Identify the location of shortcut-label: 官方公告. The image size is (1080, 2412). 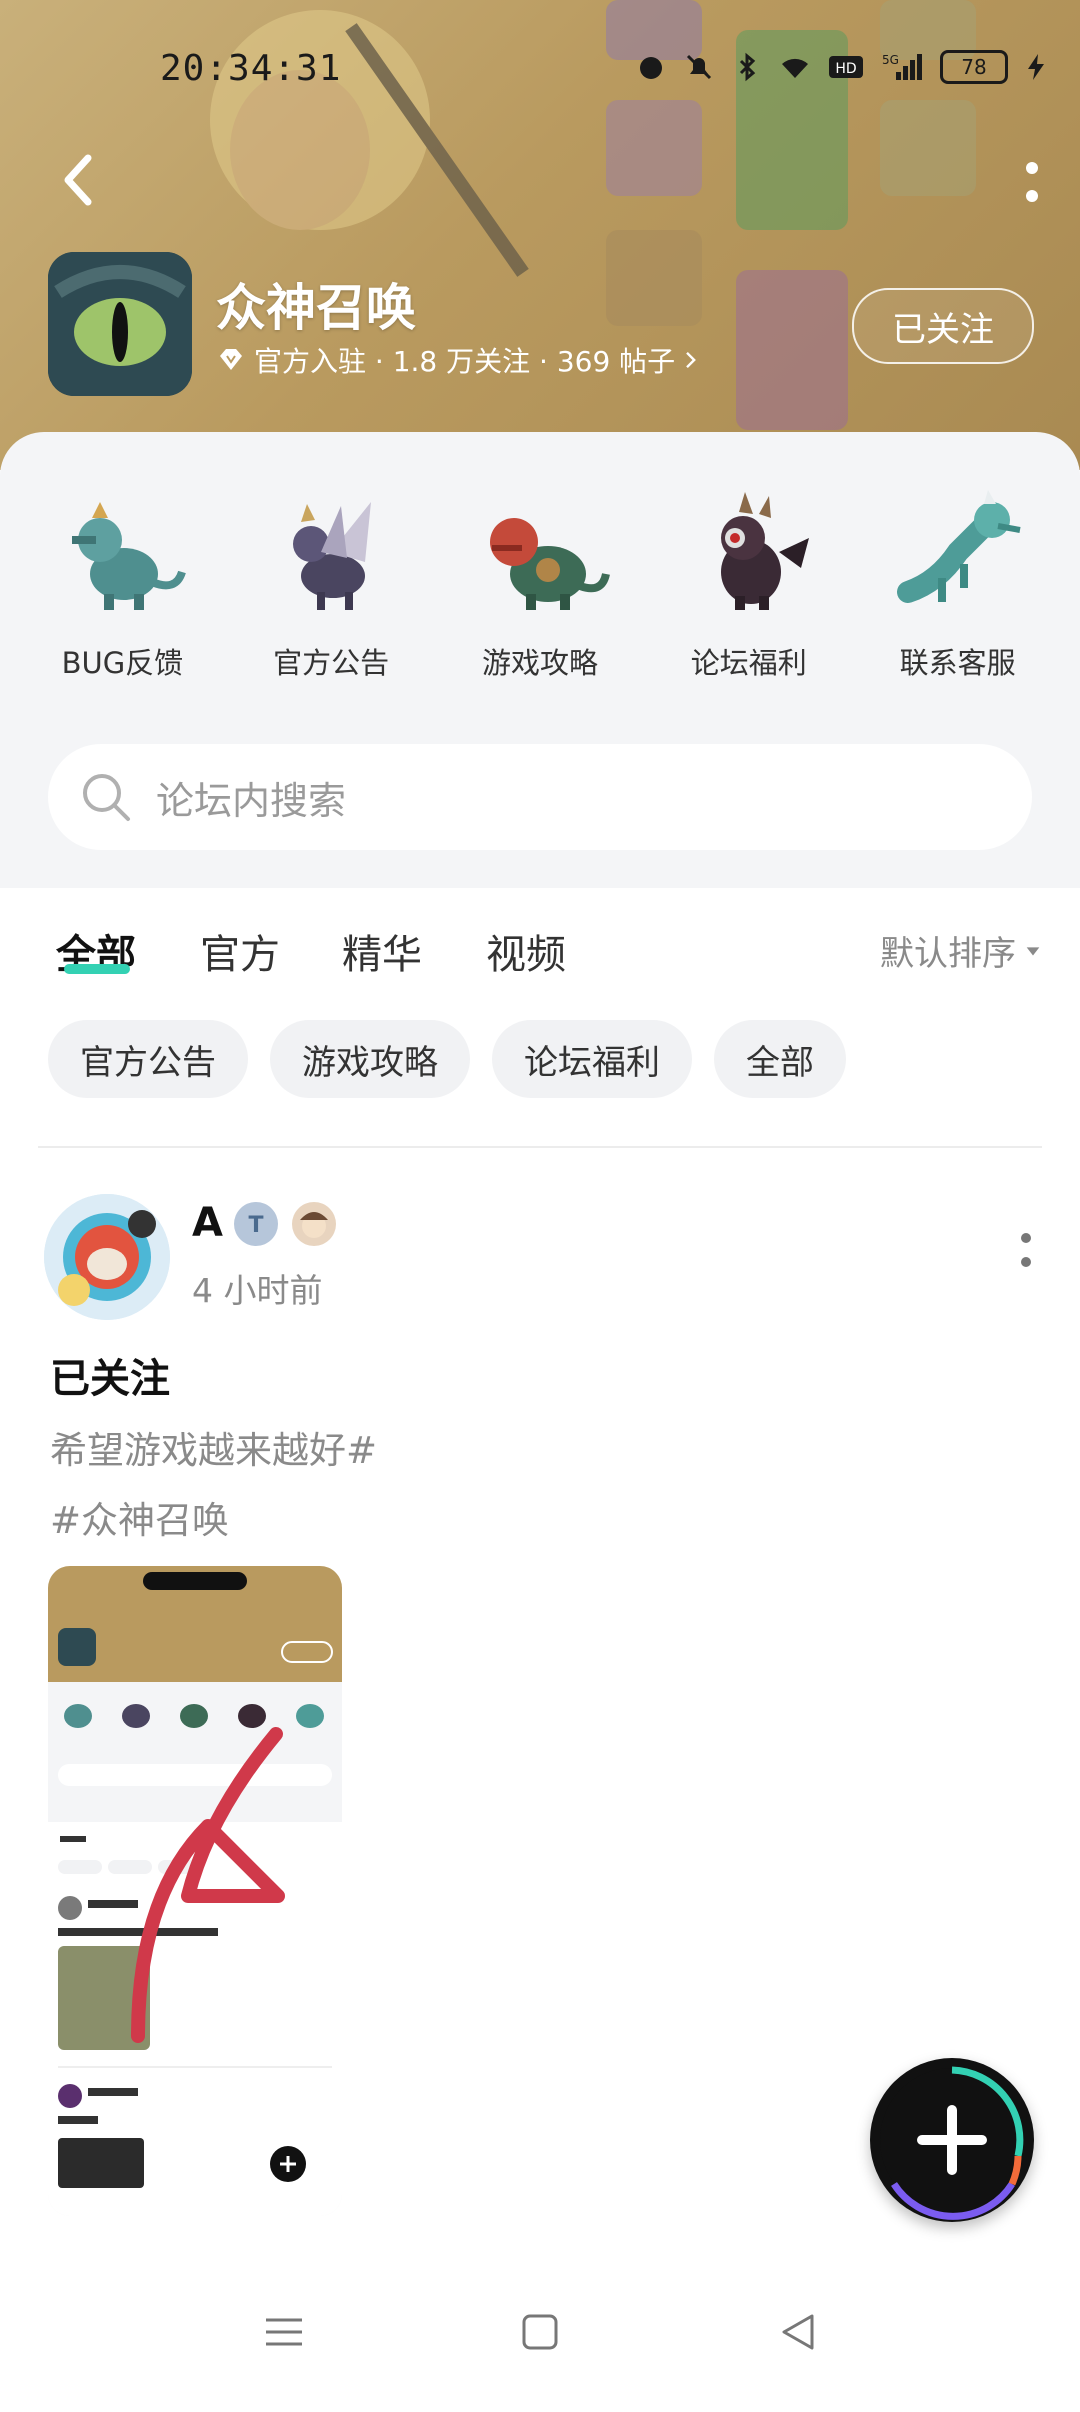
(331, 663).